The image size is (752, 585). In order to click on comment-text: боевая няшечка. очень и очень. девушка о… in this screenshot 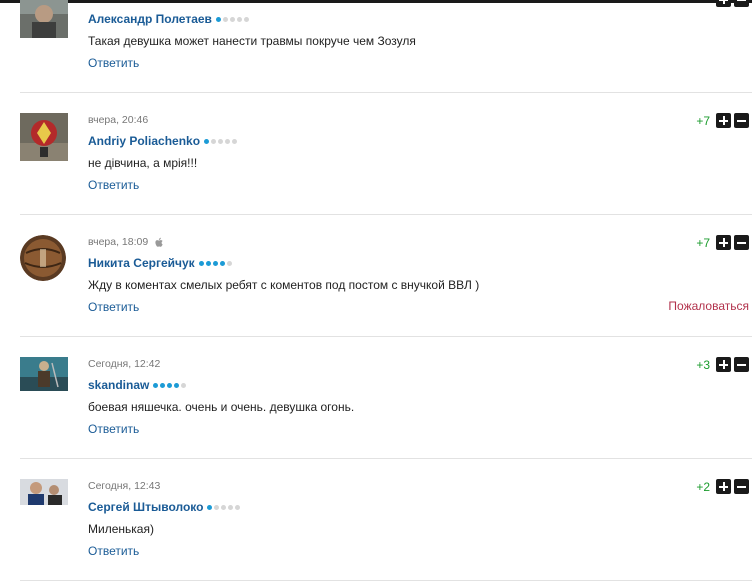, I will do `click(221, 407)`.